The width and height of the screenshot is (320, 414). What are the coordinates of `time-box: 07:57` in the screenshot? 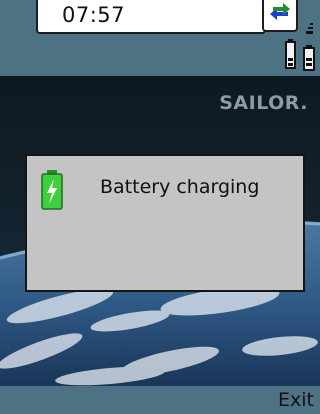 It's located at (151, 17).